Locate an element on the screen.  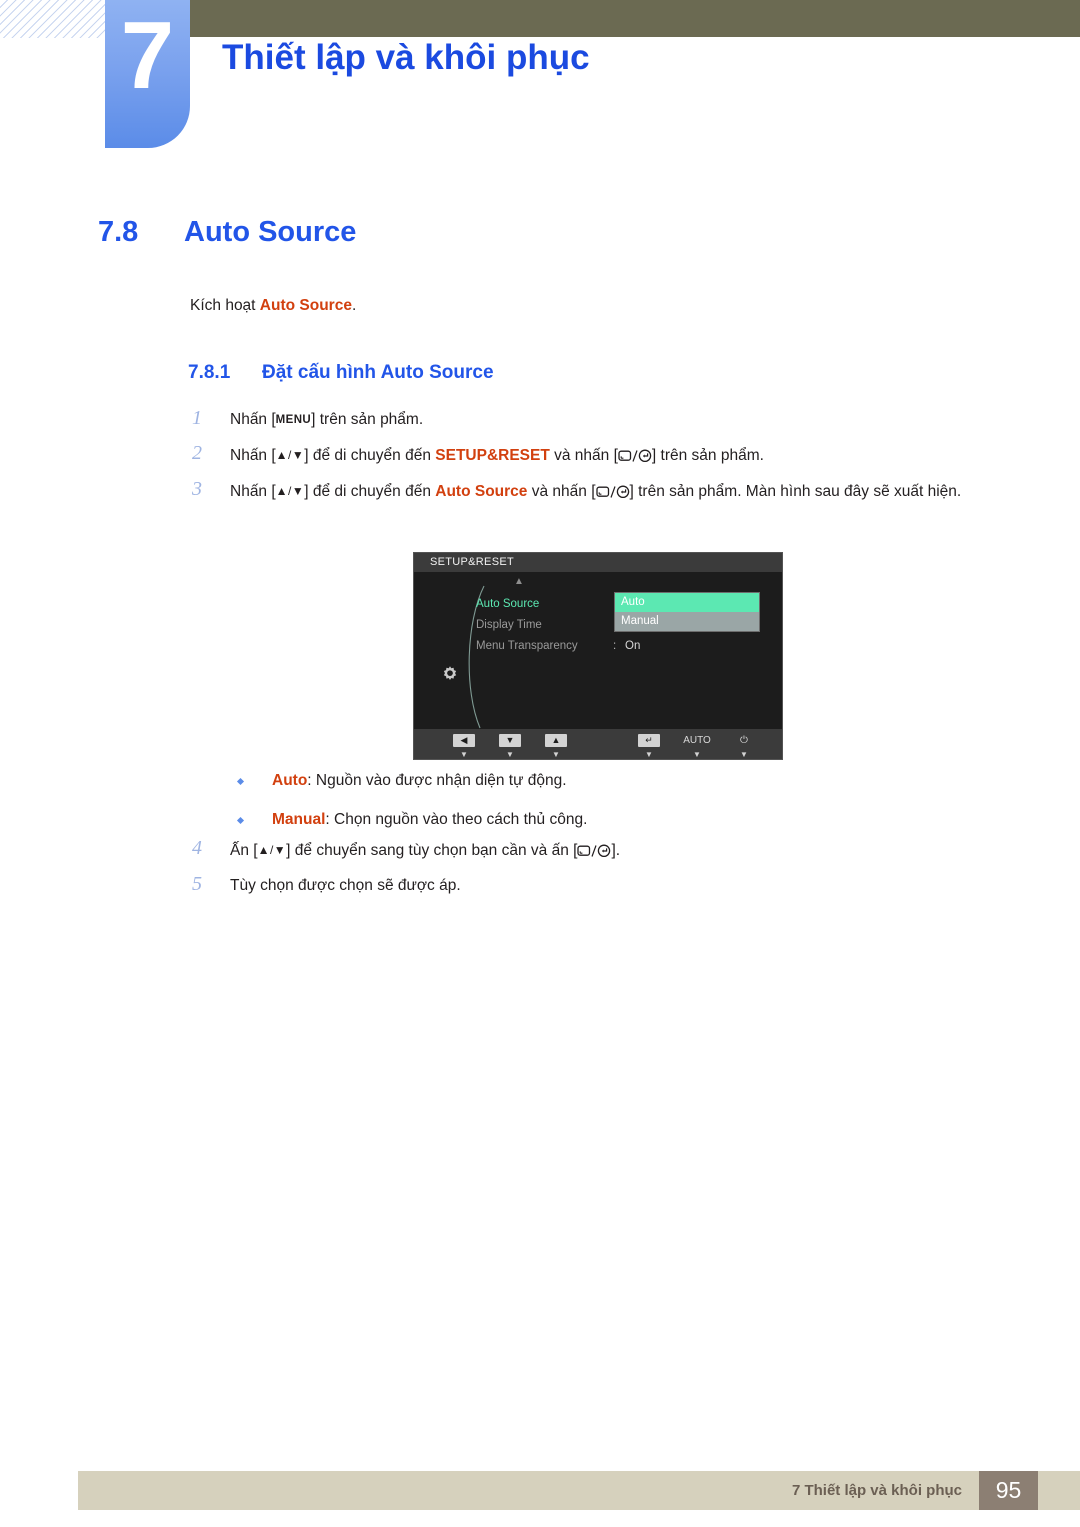
intro-highlight: Auto Source is located at coordinates (305, 305).